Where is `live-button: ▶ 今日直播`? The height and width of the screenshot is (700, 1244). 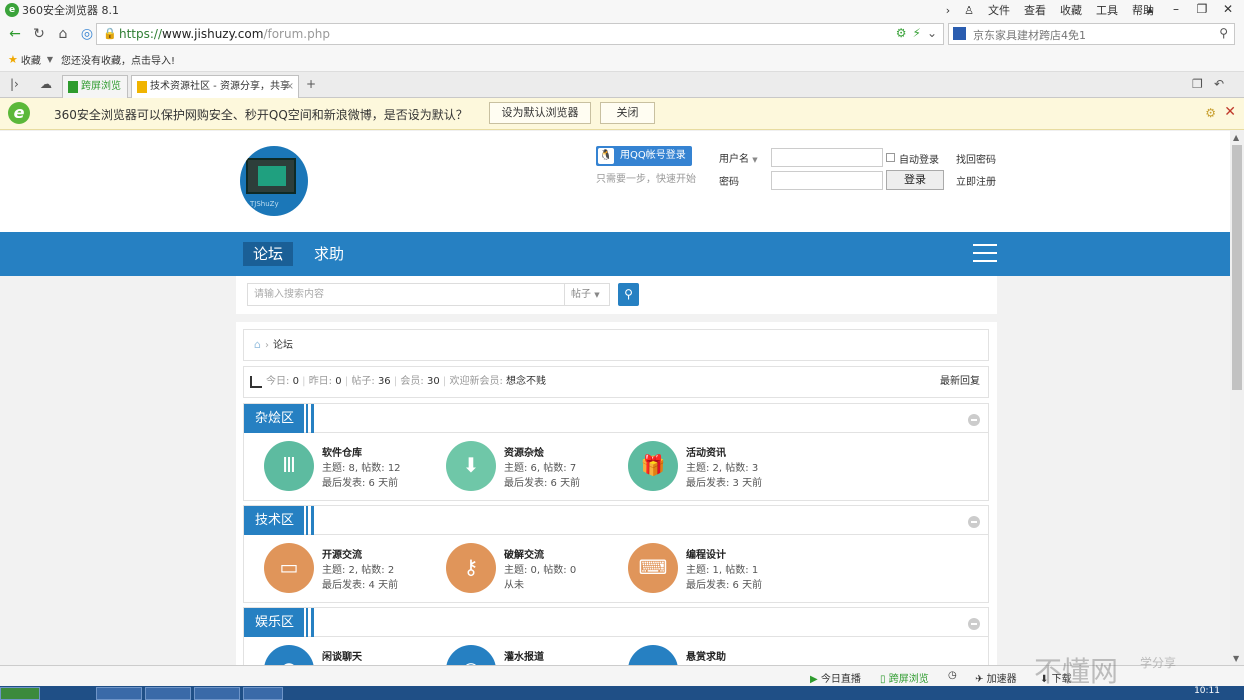
live-button: ▶ 今日直播 is located at coordinates (835, 677).